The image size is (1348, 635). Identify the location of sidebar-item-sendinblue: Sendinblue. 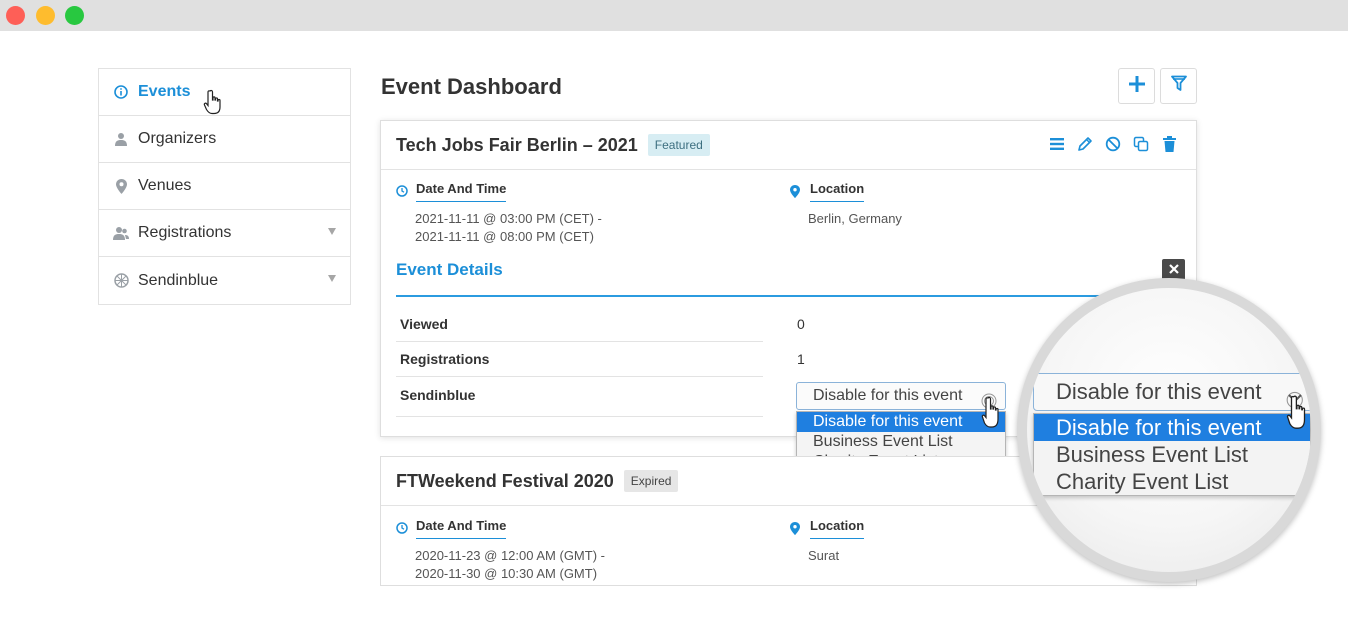
(224, 280).